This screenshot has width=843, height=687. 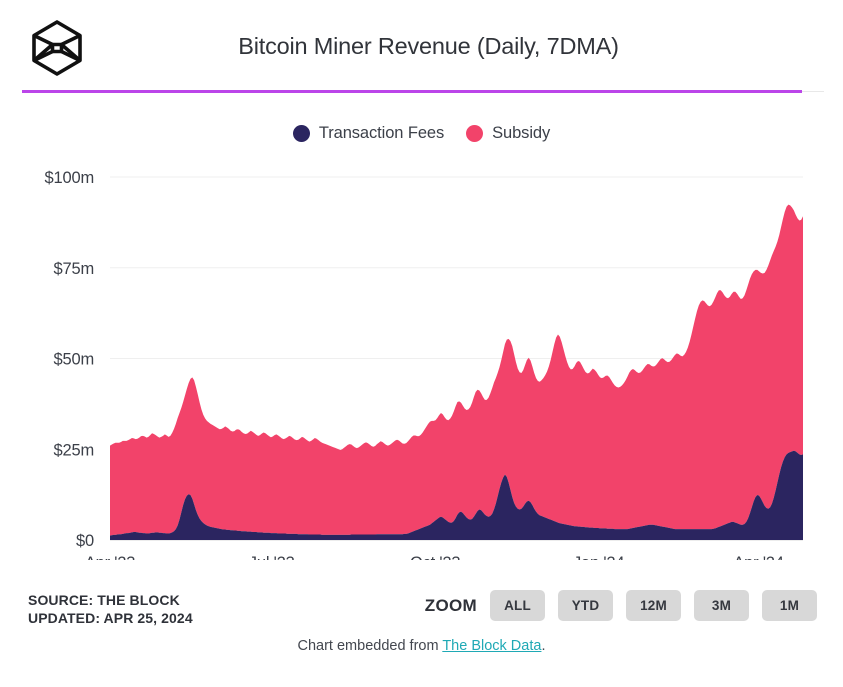 I want to click on legend-label: Subsidy, so click(x=521, y=133).